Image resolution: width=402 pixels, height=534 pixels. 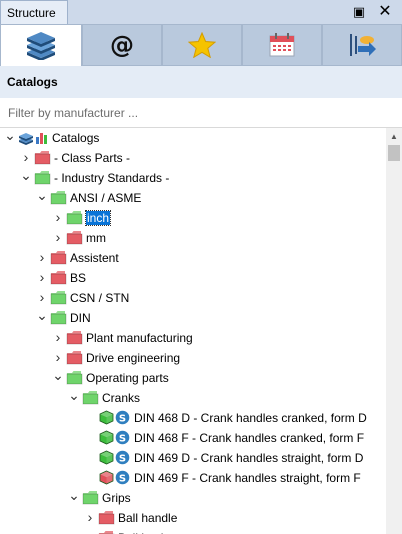 I want to click on tree-item-label: BS, so click(x=78, y=278).